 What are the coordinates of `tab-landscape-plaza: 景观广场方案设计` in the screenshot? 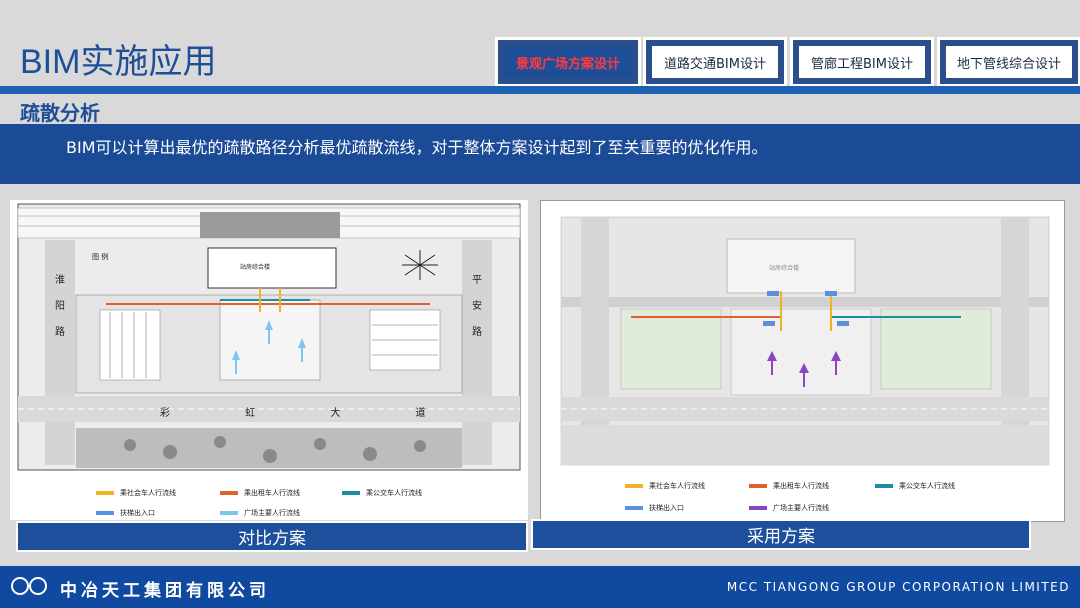 It's located at (568, 62).